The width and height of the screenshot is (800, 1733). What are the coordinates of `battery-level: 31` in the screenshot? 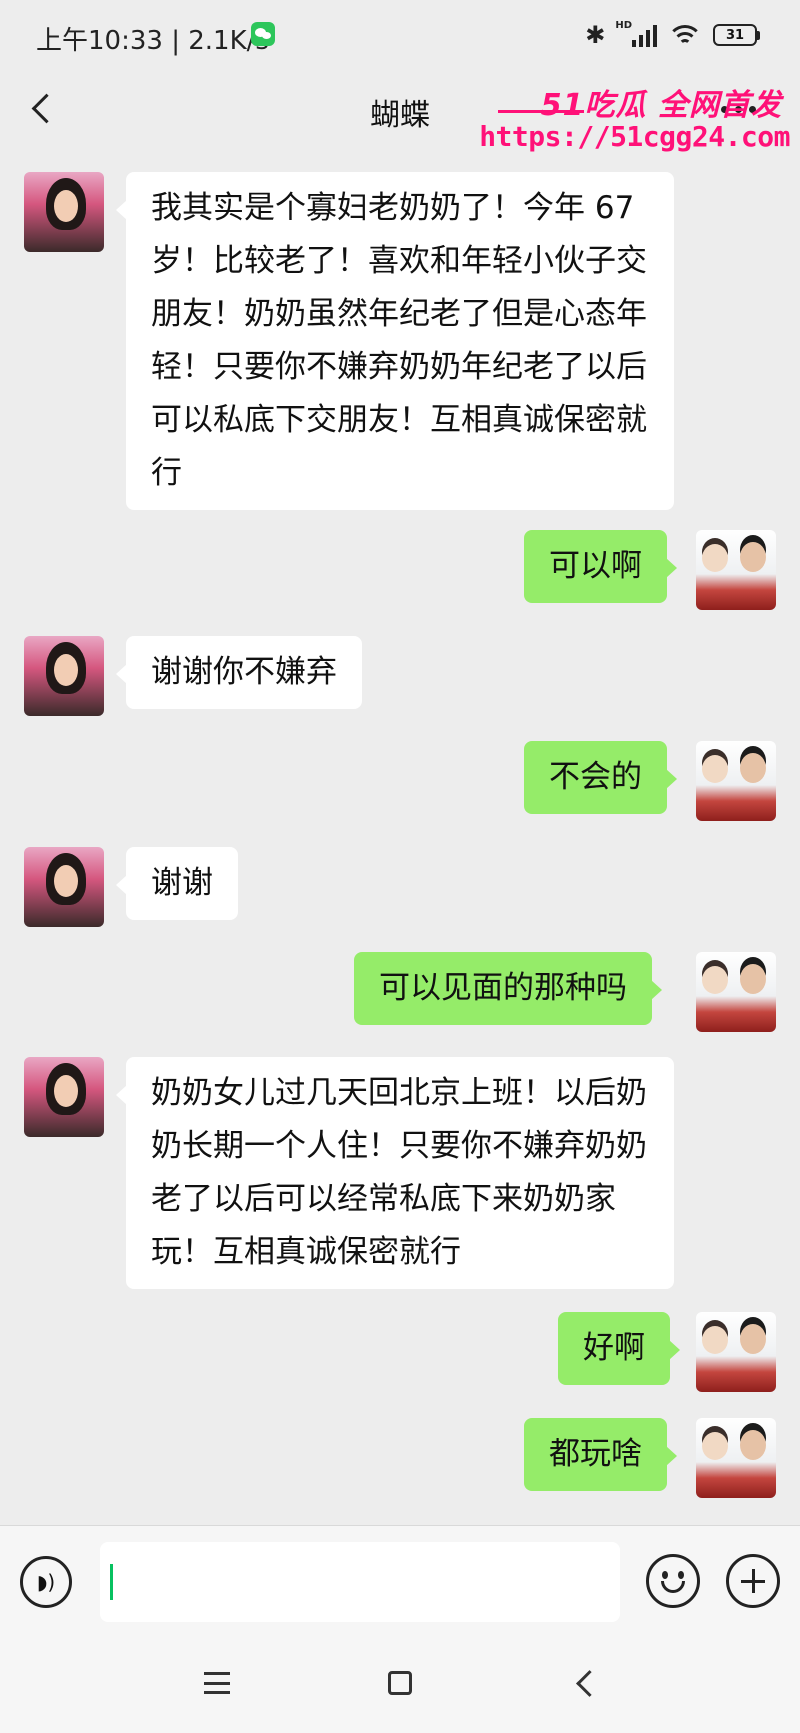 It's located at (735, 35).